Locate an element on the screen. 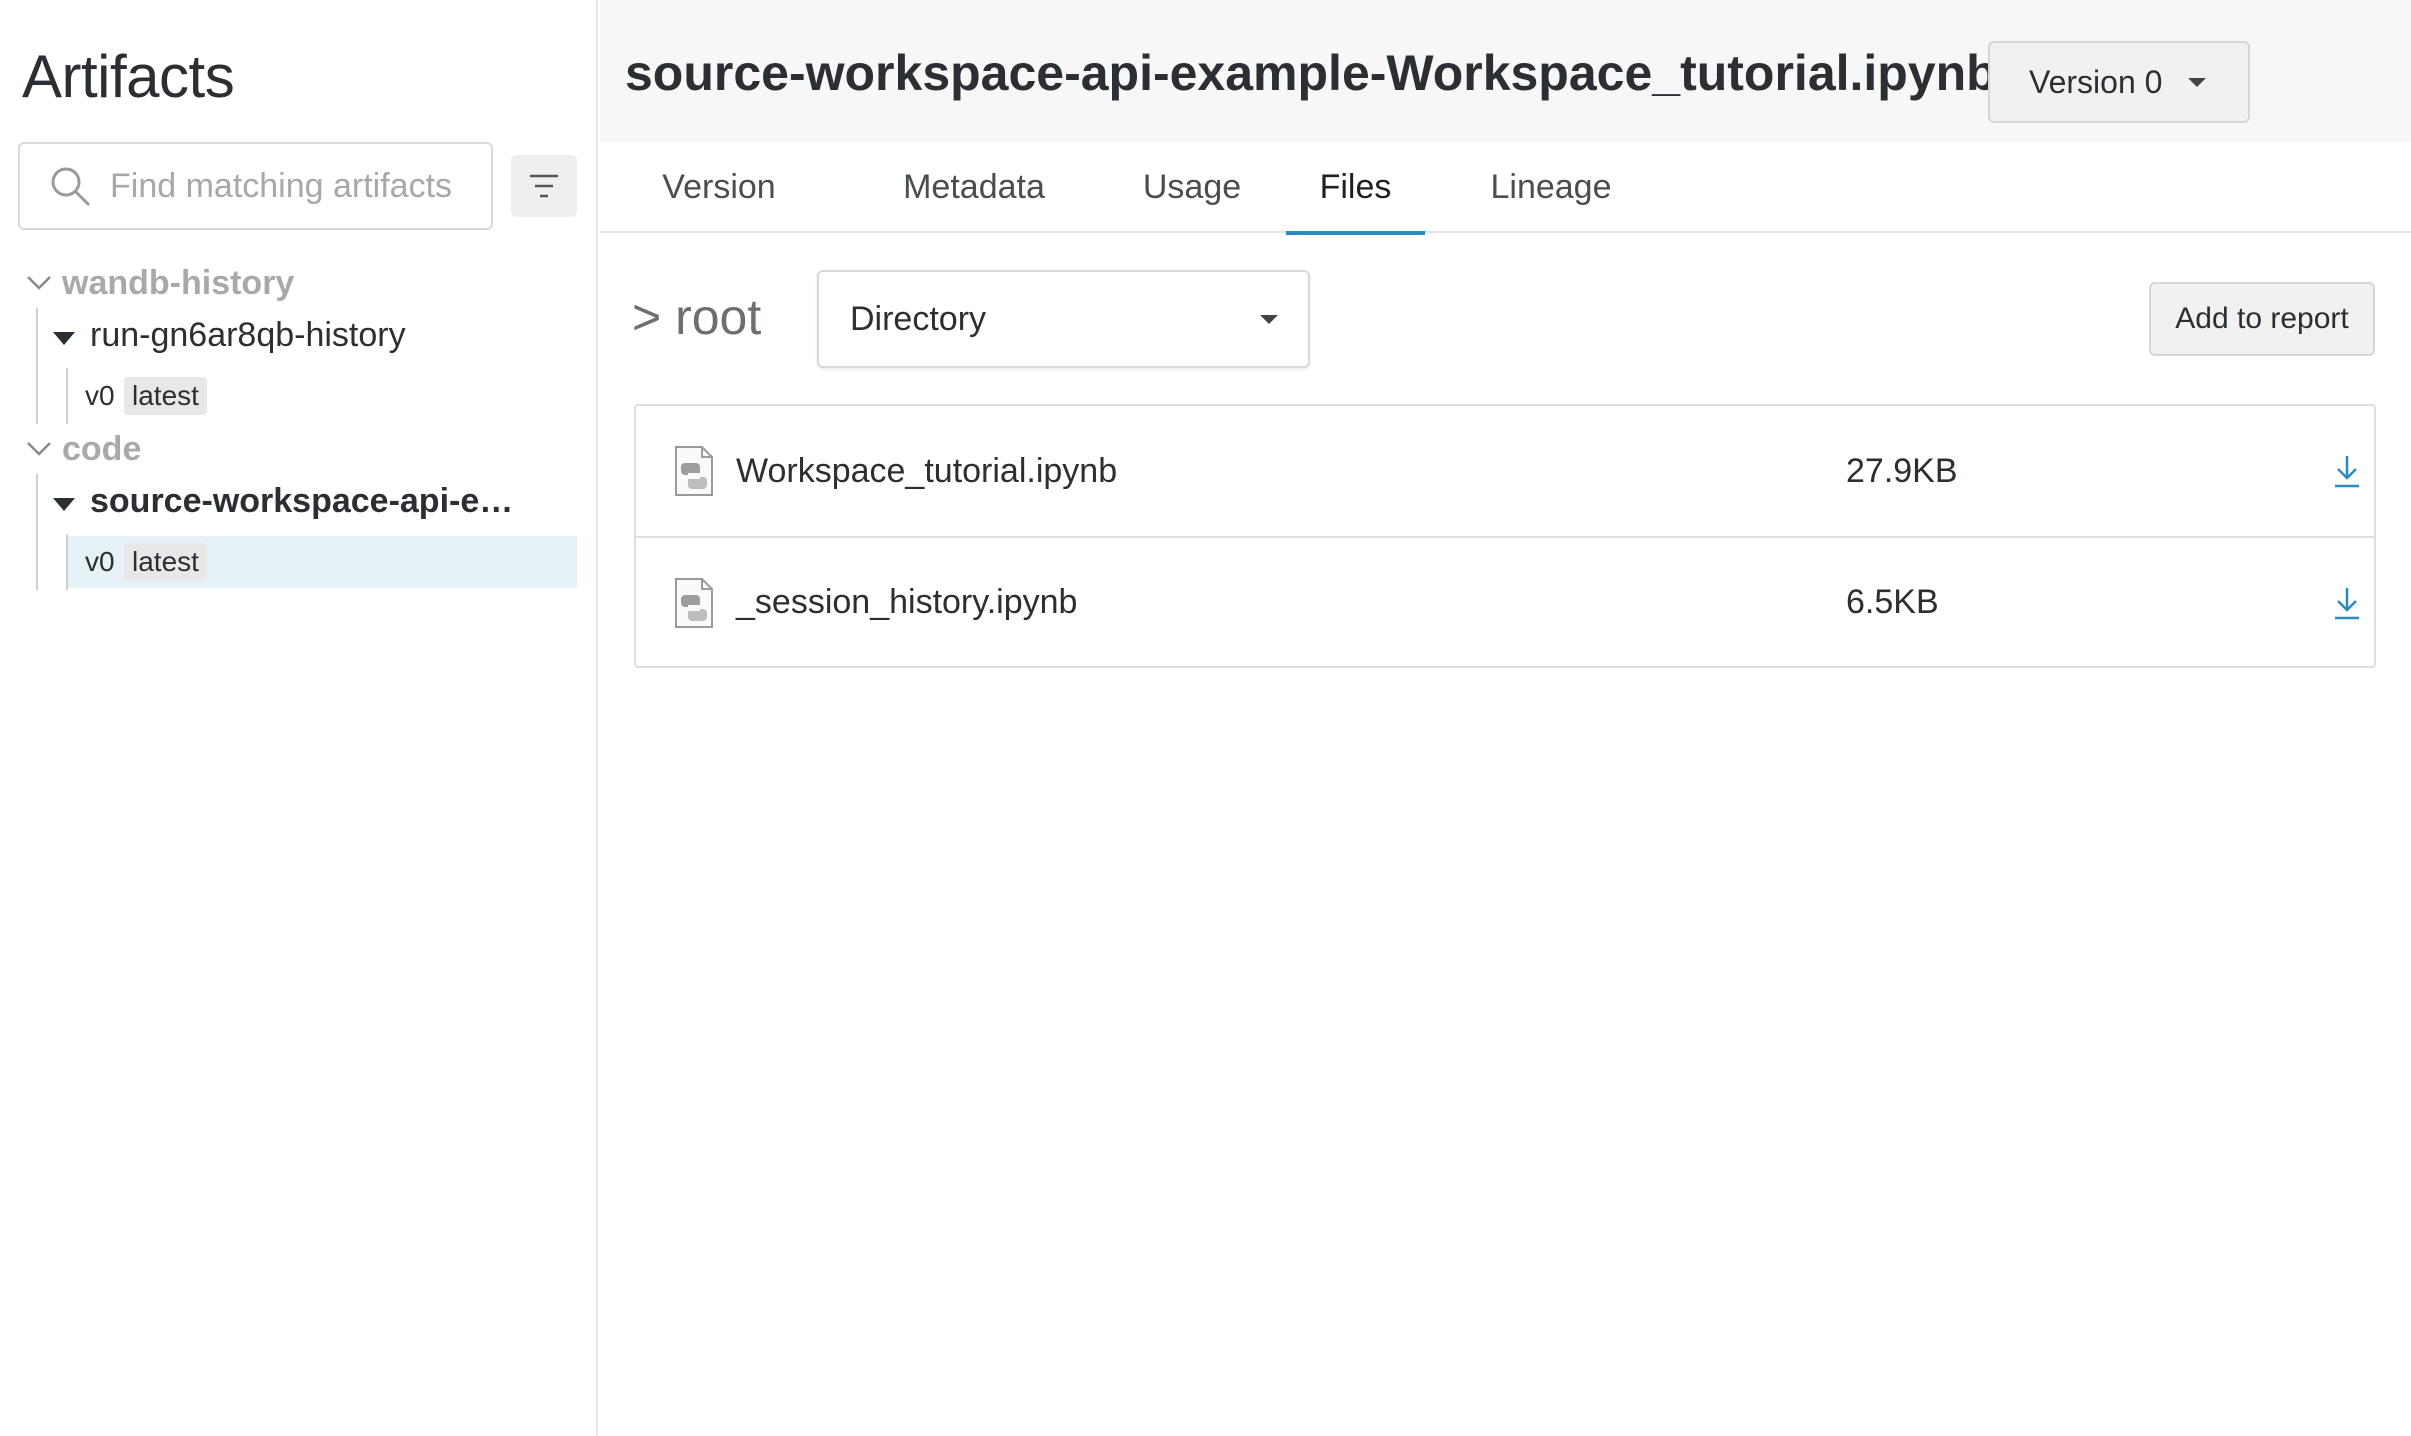 This screenshot has width=2411, height=1436. artifact-search is located at coordinates (255, 186).